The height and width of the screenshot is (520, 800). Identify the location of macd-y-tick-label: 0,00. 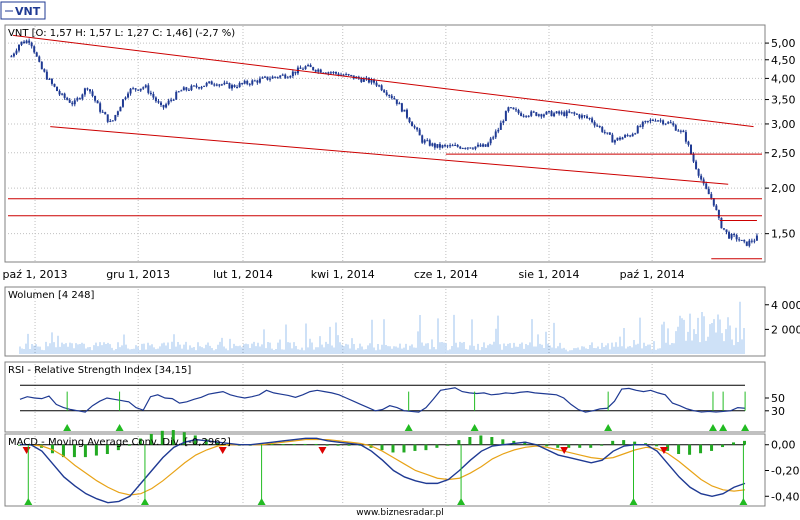
(783, 445).